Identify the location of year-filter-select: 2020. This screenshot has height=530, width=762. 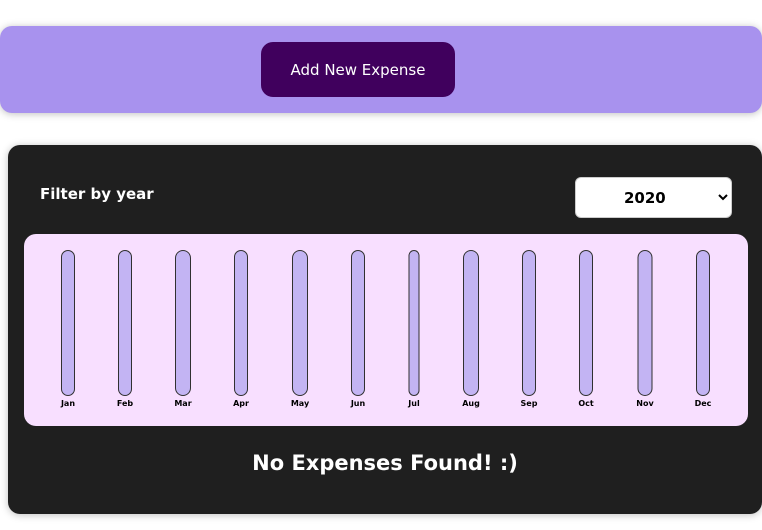
(653, 197).